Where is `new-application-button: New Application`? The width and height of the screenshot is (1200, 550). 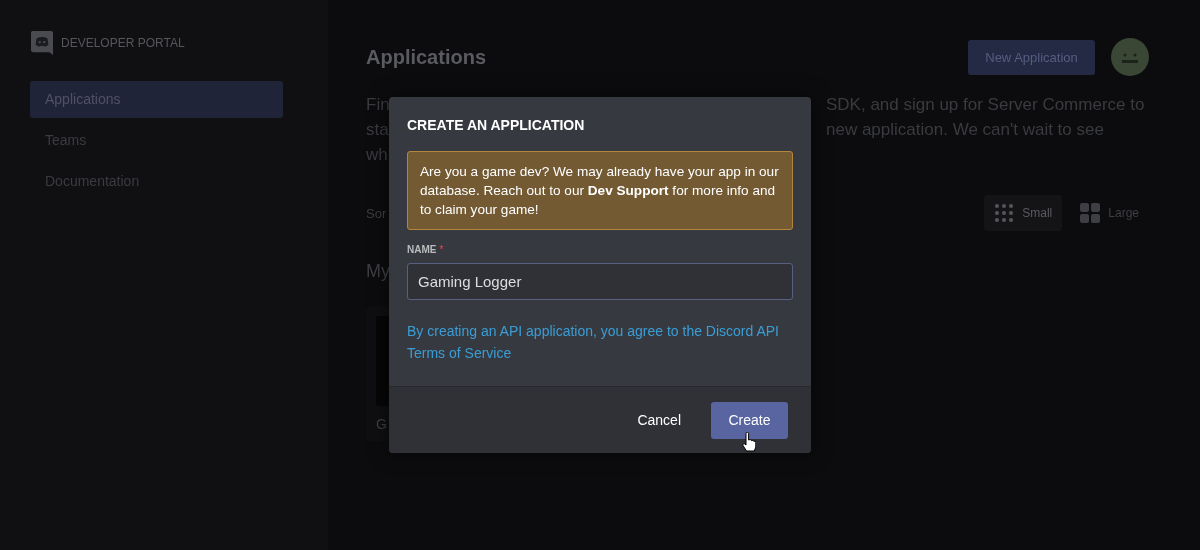
new-application-button: New Application is located at coordinates (1031, 57).